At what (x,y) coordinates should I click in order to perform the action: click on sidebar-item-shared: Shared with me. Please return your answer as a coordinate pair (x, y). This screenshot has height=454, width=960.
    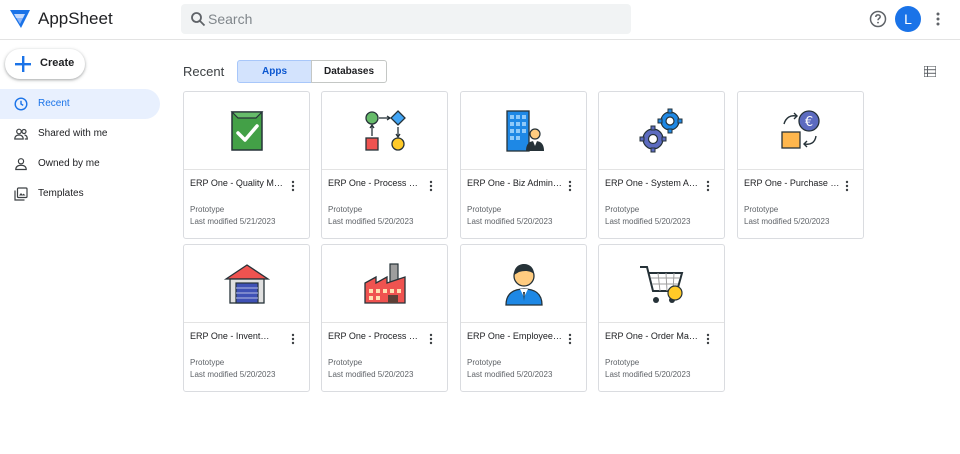
    Looking at the image, I should click on (80, 134).